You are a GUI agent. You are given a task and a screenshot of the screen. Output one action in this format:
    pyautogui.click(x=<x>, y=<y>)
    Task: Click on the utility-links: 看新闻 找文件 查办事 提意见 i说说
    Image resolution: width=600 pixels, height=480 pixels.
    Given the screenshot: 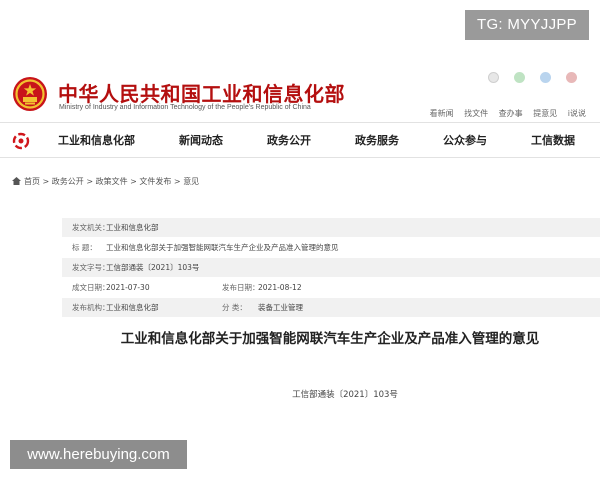 What is the action you would take?
    pyautogui.click(x=504, y=113)
    